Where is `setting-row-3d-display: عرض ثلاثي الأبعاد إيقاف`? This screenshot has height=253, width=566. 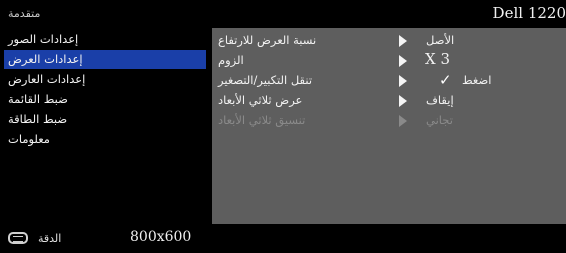
setting-row-3d-display: عرض ثلاثي الأبعاد إيقاف is located at coordinates (389, 100).